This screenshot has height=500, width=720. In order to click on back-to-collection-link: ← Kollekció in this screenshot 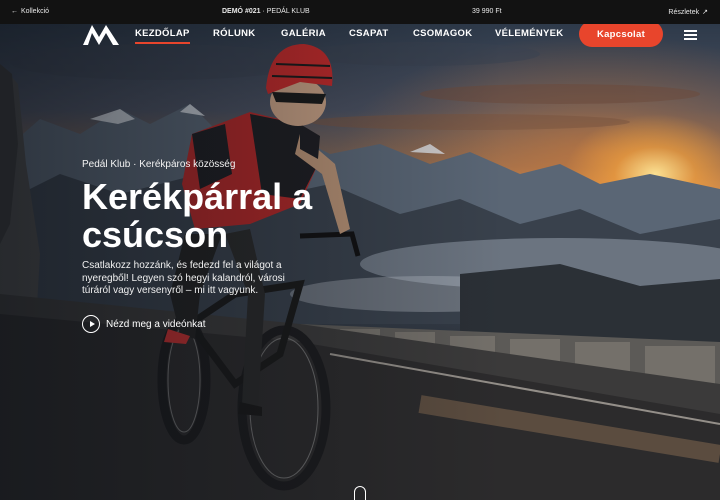, I will do `click(30, 11)`.